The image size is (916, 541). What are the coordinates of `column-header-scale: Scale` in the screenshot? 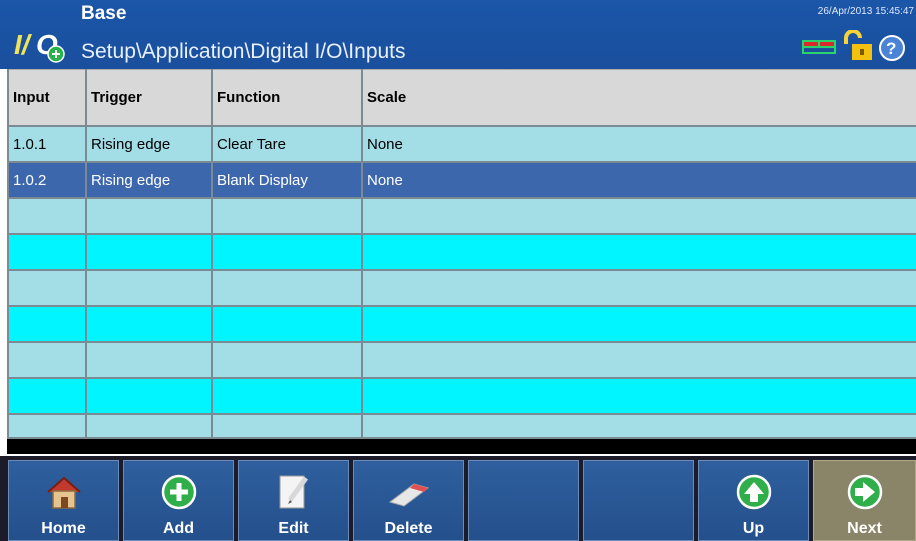 It's located at (638, 98).